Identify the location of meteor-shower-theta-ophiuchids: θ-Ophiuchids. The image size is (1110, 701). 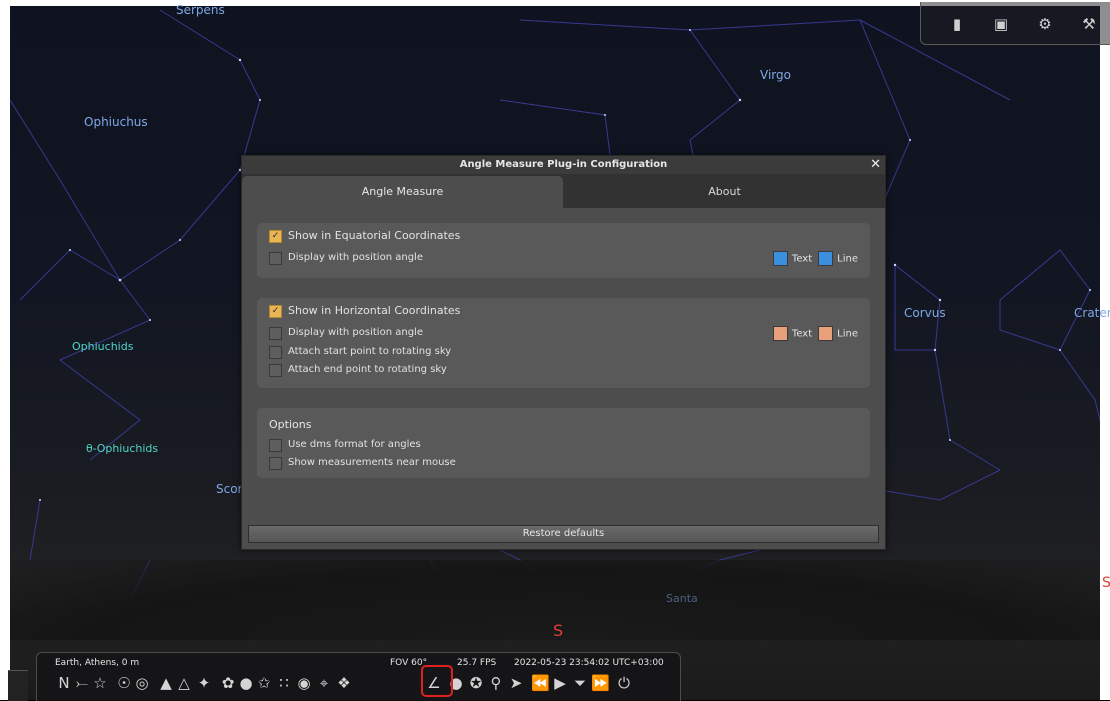
(122, 448).